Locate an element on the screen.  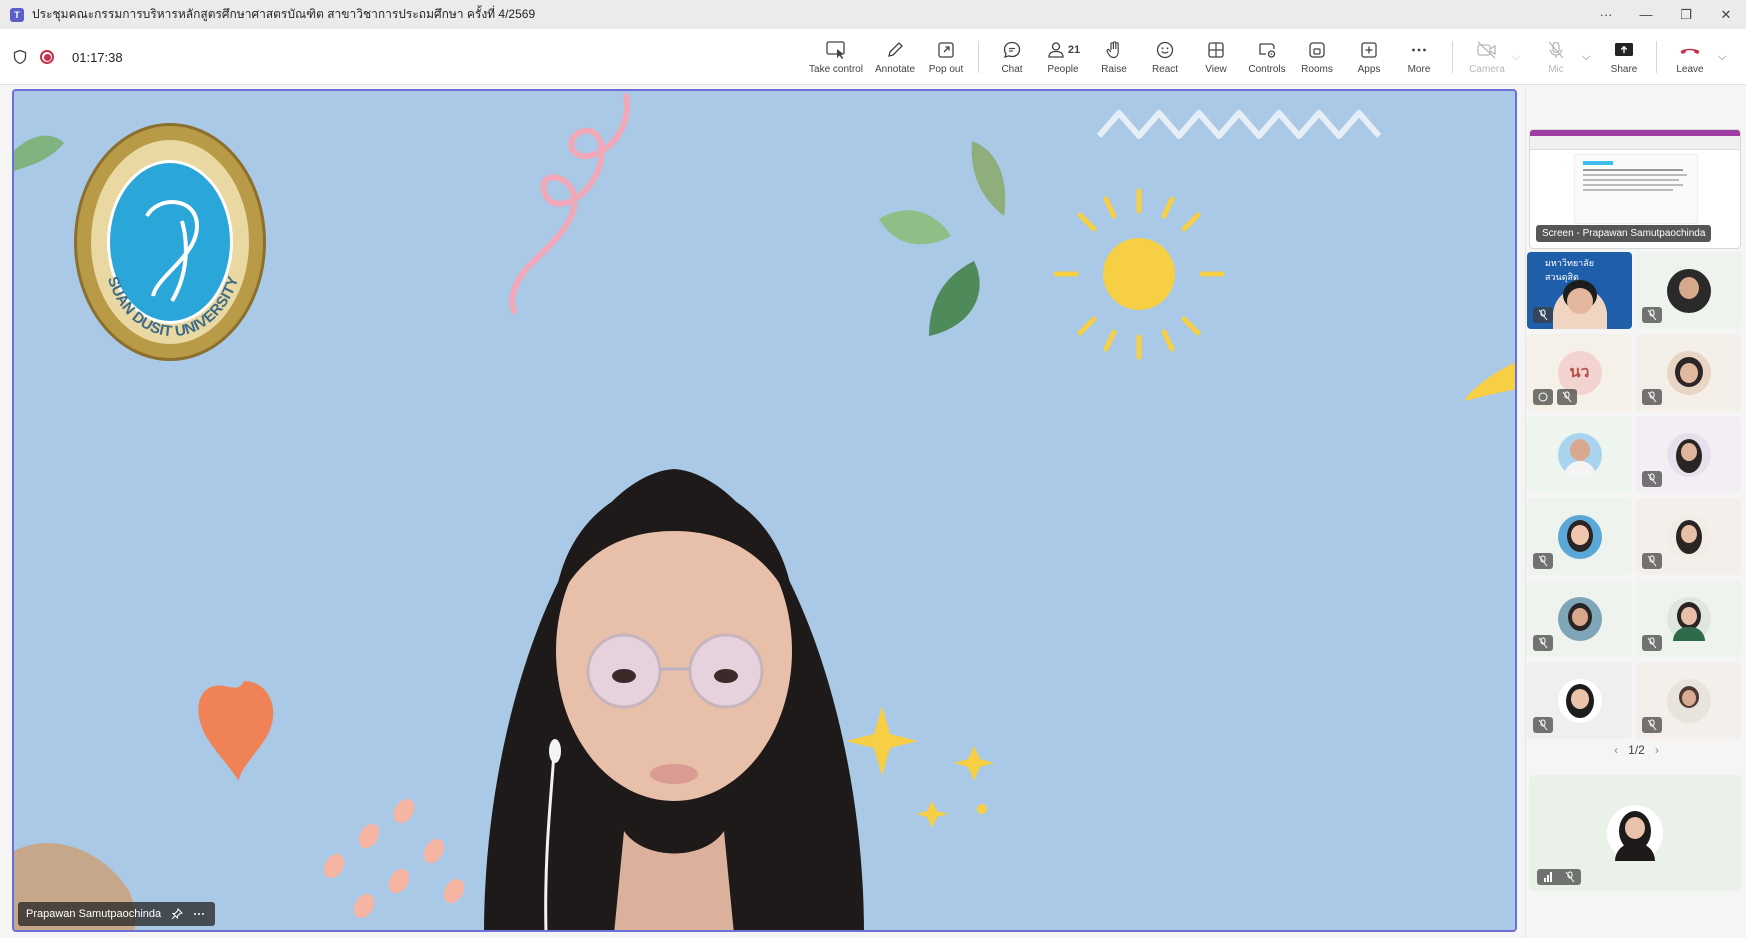
camera-options-chevron-icon: ⌵ is located at coordinates (1516, 57).